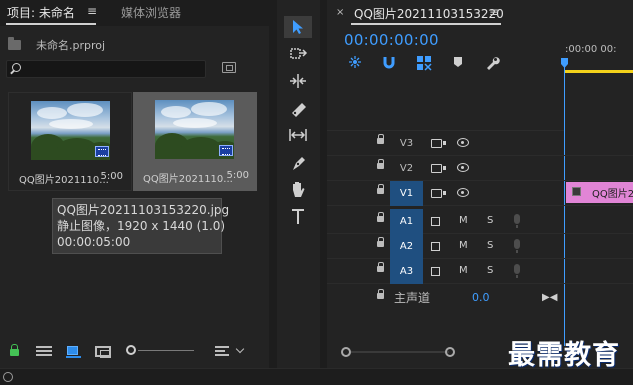  I want to click on timeline-zoom-handle-right, so click(450, 352).